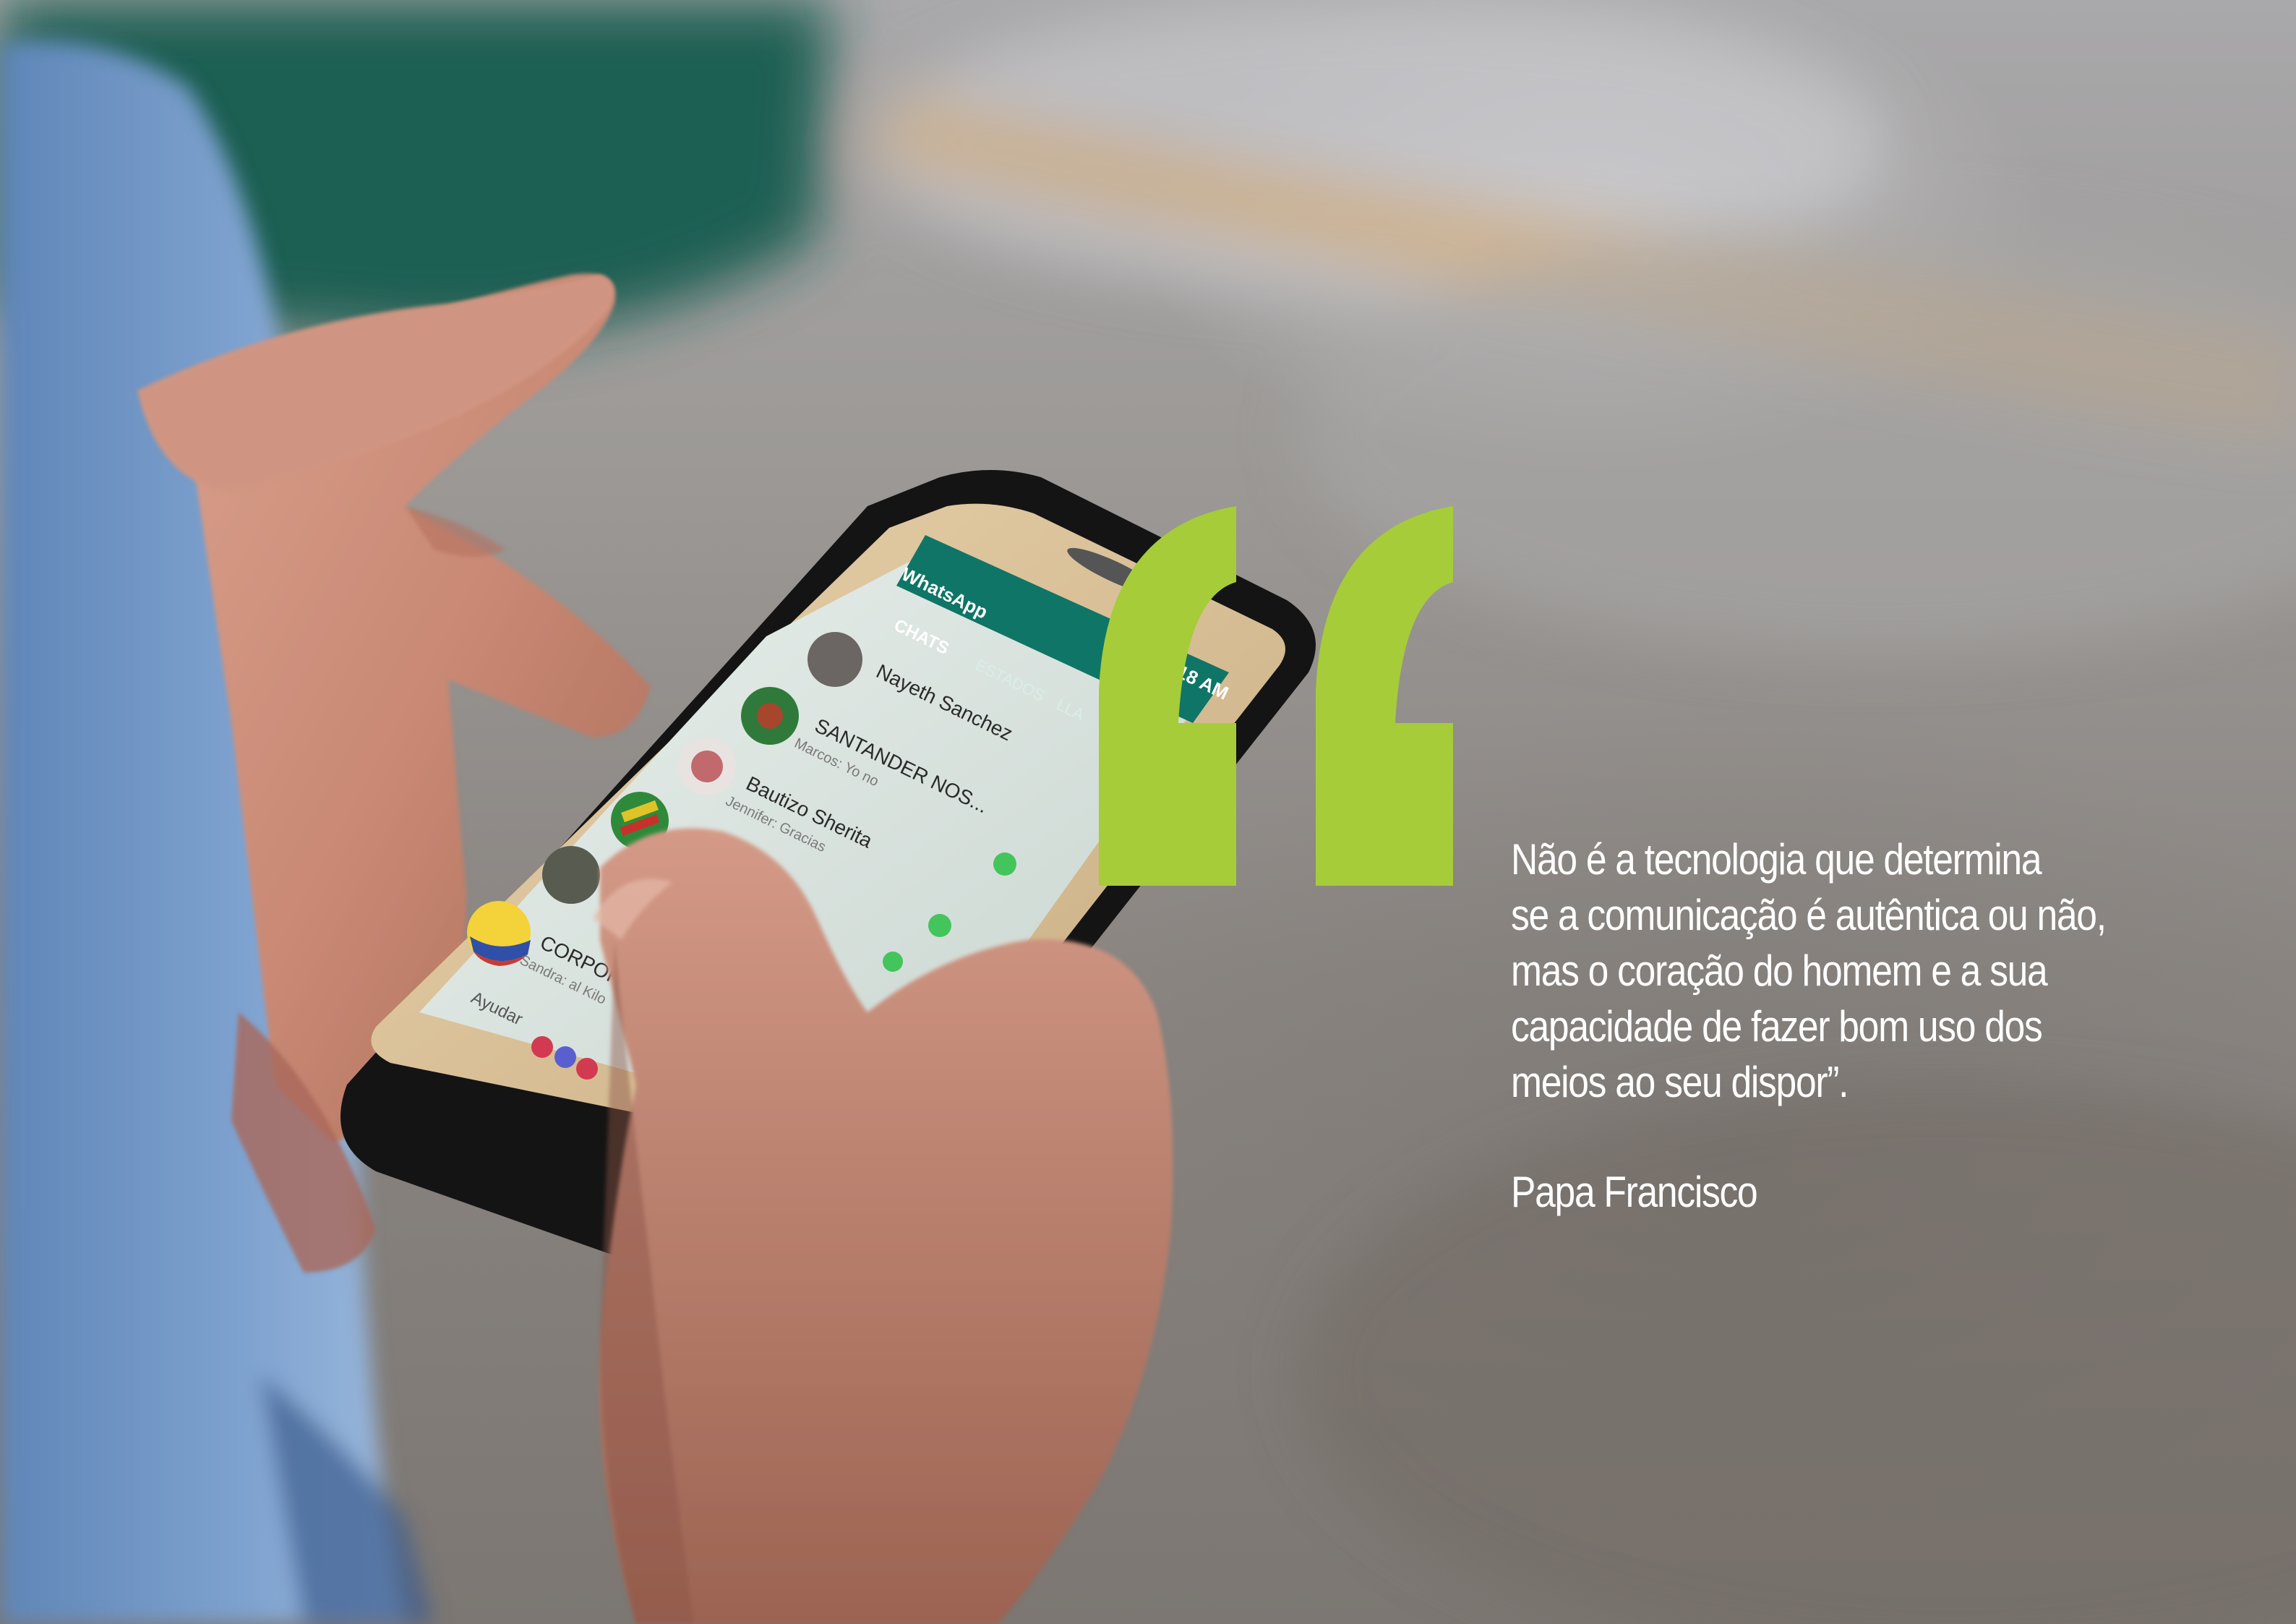  I want to click on quote-line: se a comunicação é autêntica ou não,, so click(1809, 915).